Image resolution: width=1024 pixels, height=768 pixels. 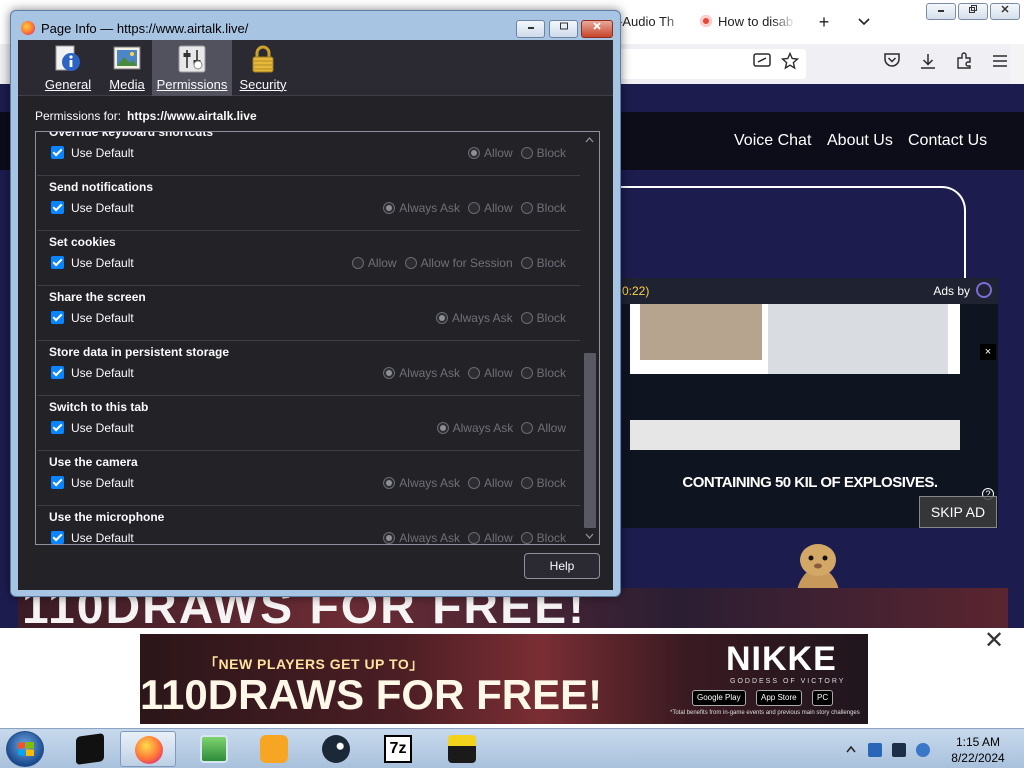 What do you see at coordinates (597, 29) in the screenshot?
I see `dialog-close-button` at bounding box center [597, 29].